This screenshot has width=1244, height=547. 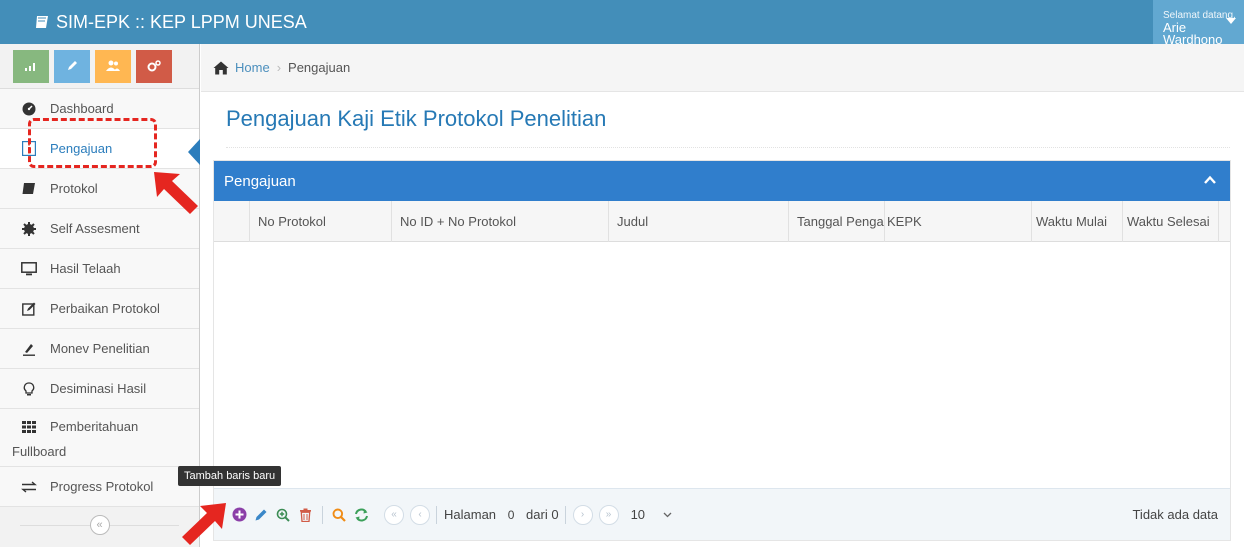 I want to click on grid-header-rownum, so click(x=232, y=221).